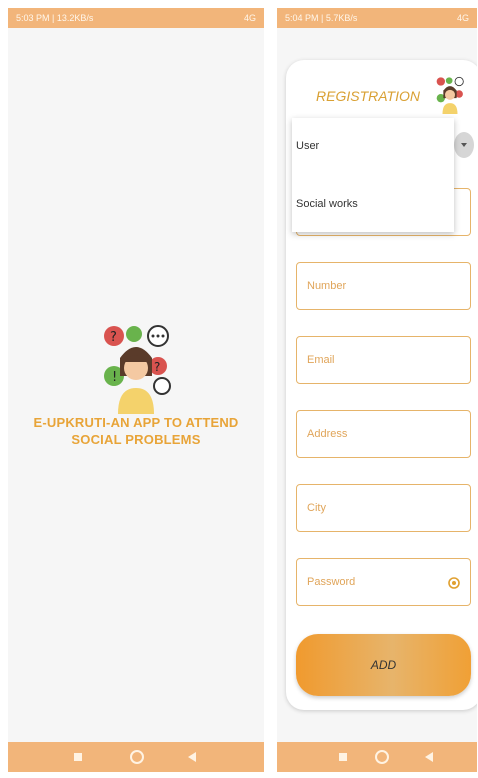 The height and width of the screenshot is (778, 478). I want to click on eye-icon, so click(454, 583).